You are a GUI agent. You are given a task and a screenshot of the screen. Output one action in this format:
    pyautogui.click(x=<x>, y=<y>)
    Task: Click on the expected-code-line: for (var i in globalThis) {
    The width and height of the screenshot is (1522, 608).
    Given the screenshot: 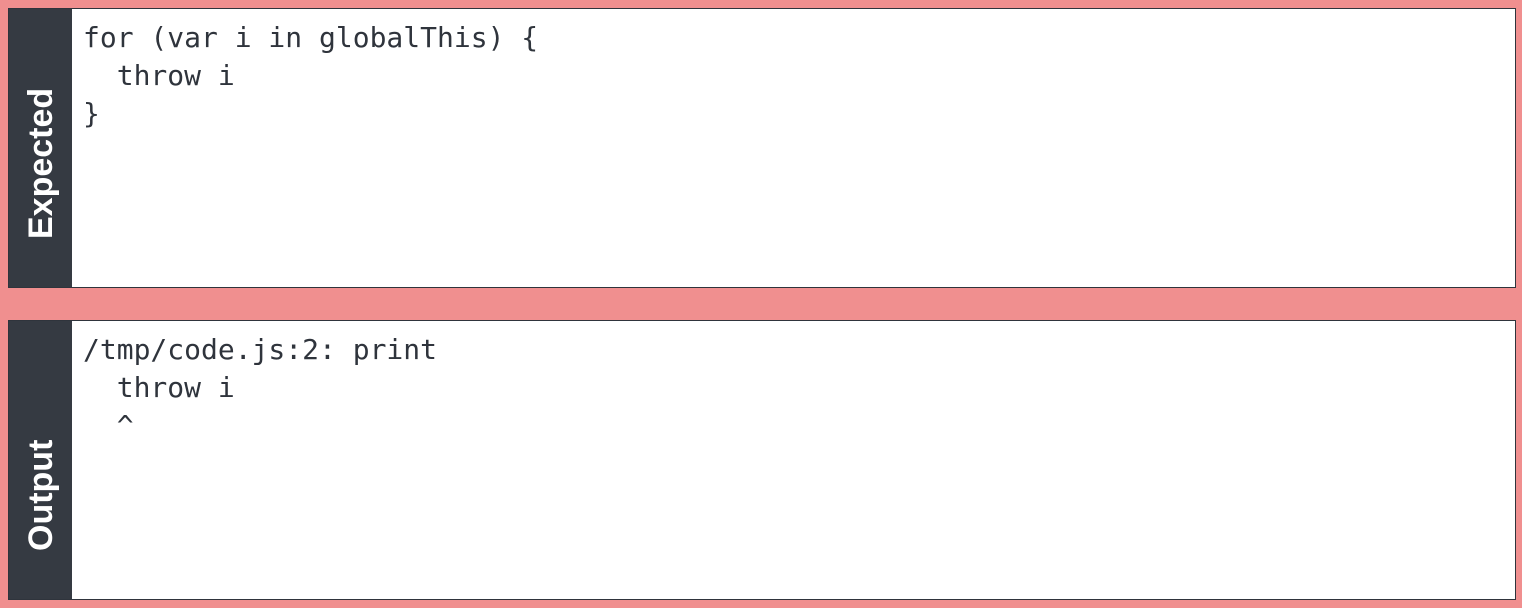 What is the action you would take?
    pyautogui.click(x=311, y=37)
    